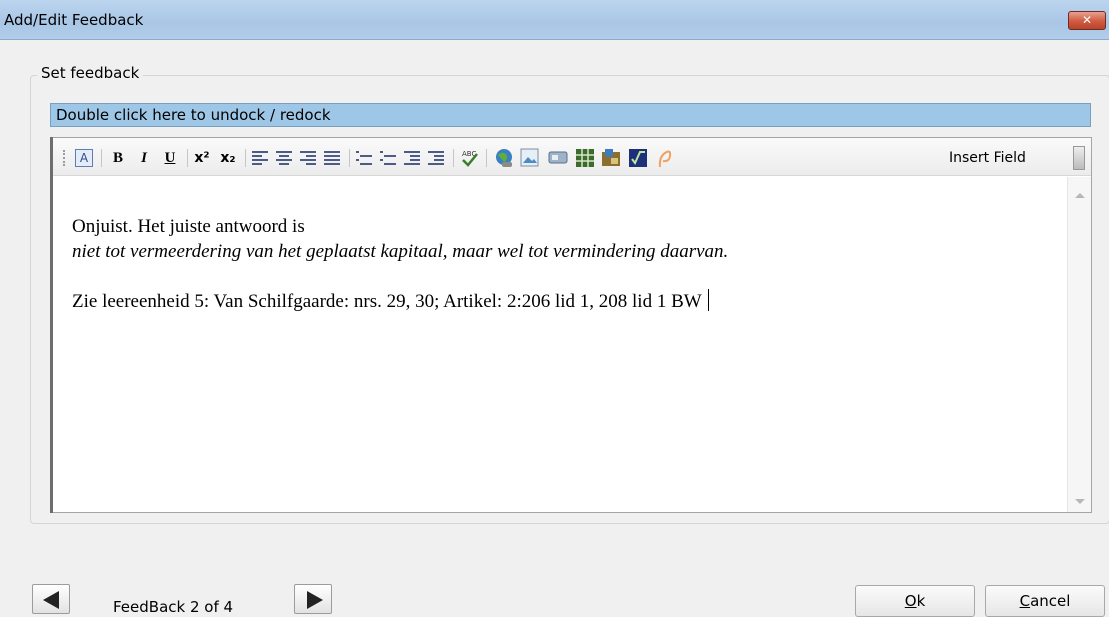 Image resolution: width=1109 pixels, height=617 pixels. I want to click on ok-label-rest: k, so click(921, 601).